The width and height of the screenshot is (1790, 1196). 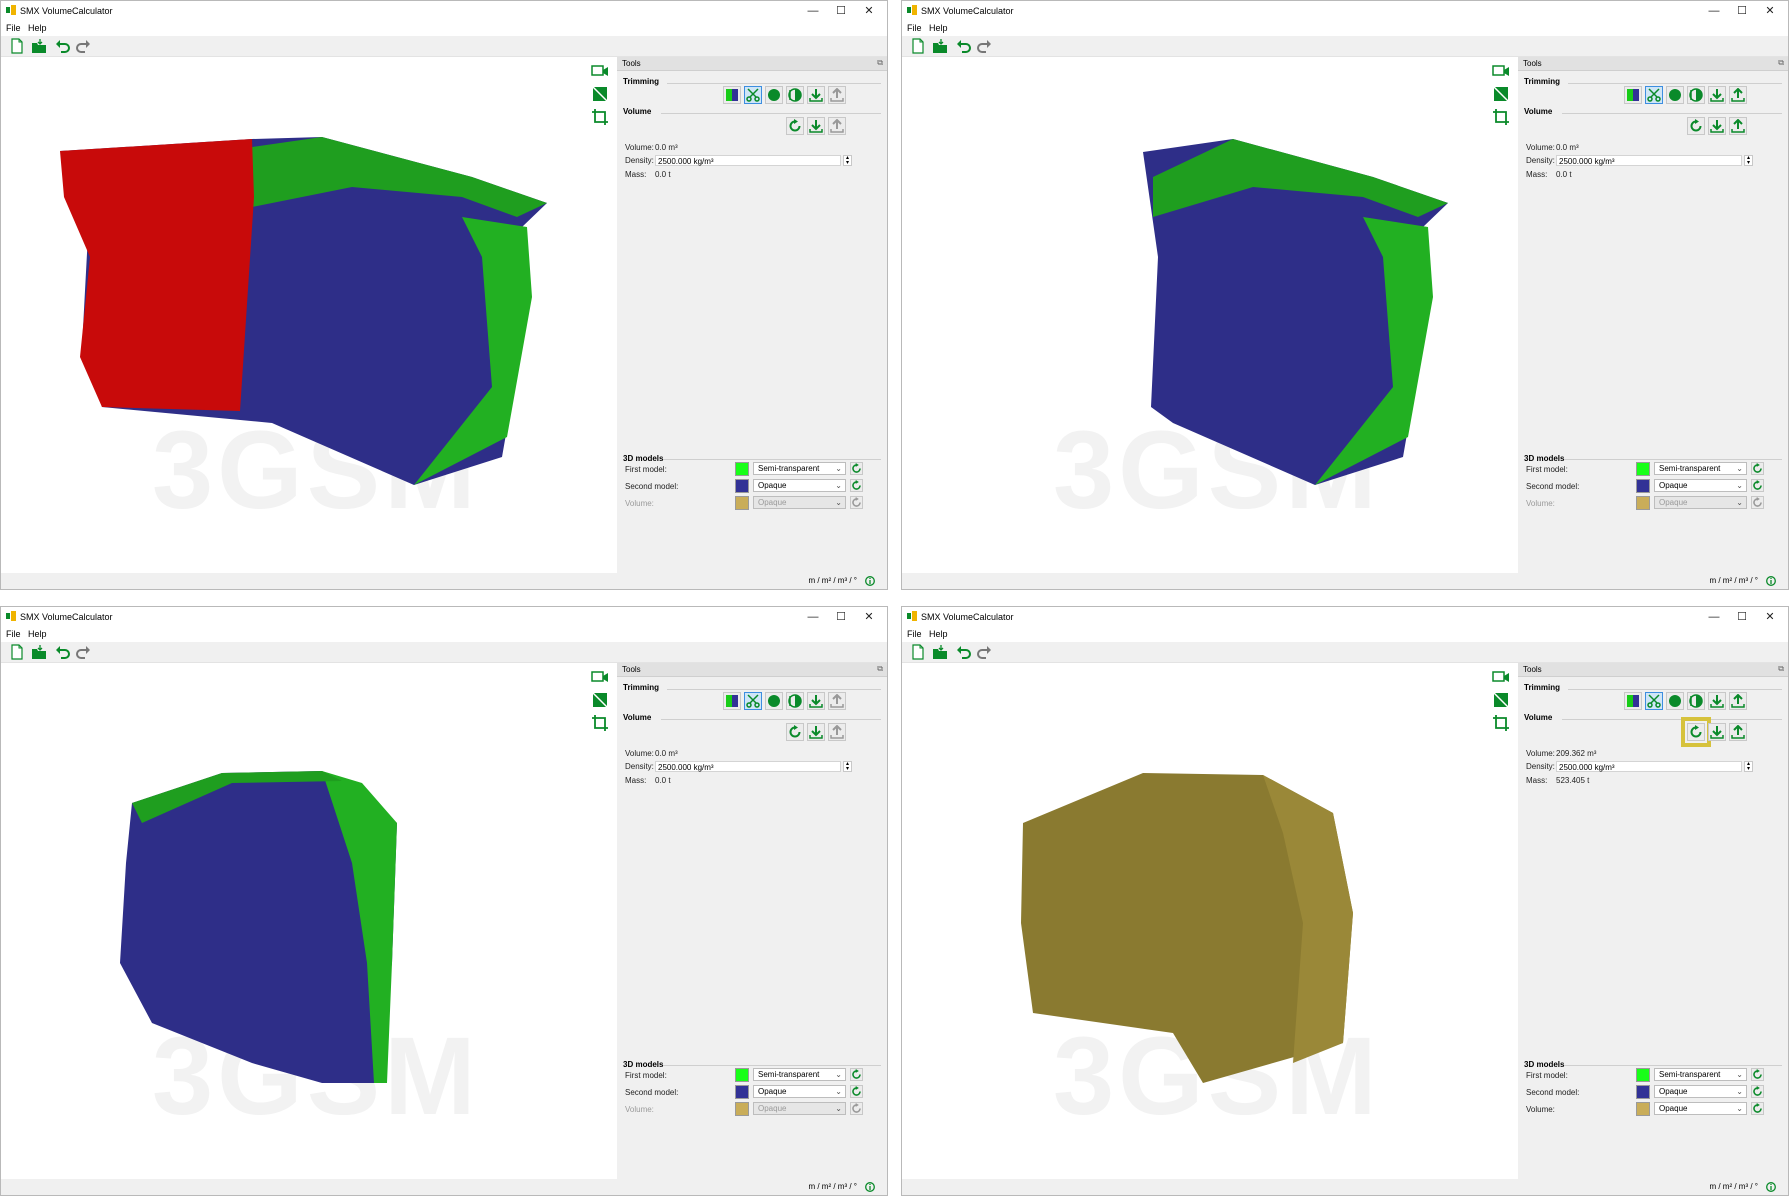 I want to click on 3d-viewport: 3GSM, so click(x=1210, y=921).